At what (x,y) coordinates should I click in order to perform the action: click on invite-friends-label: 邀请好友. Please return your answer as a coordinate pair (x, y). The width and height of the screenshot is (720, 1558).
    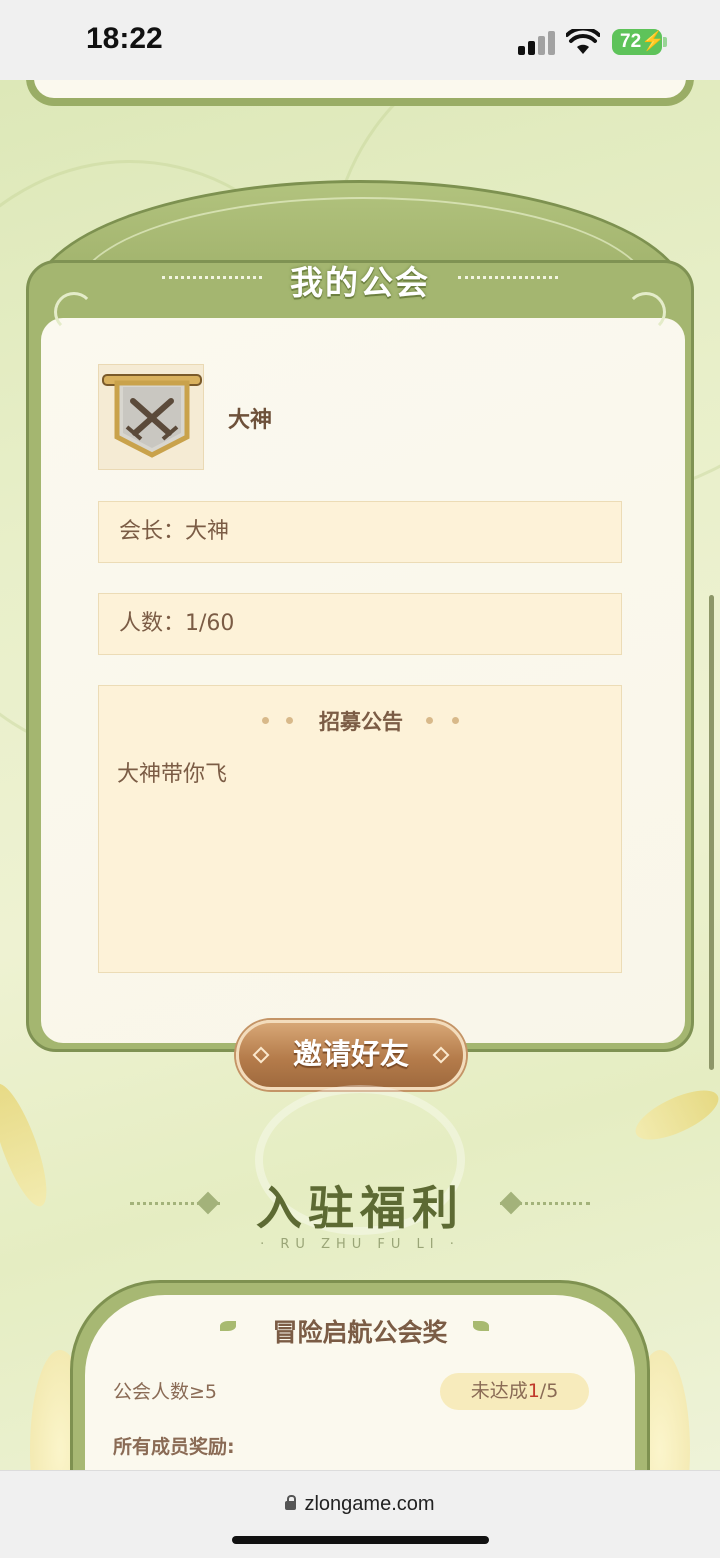
    Looking at the image, I should click on (350, 1054).